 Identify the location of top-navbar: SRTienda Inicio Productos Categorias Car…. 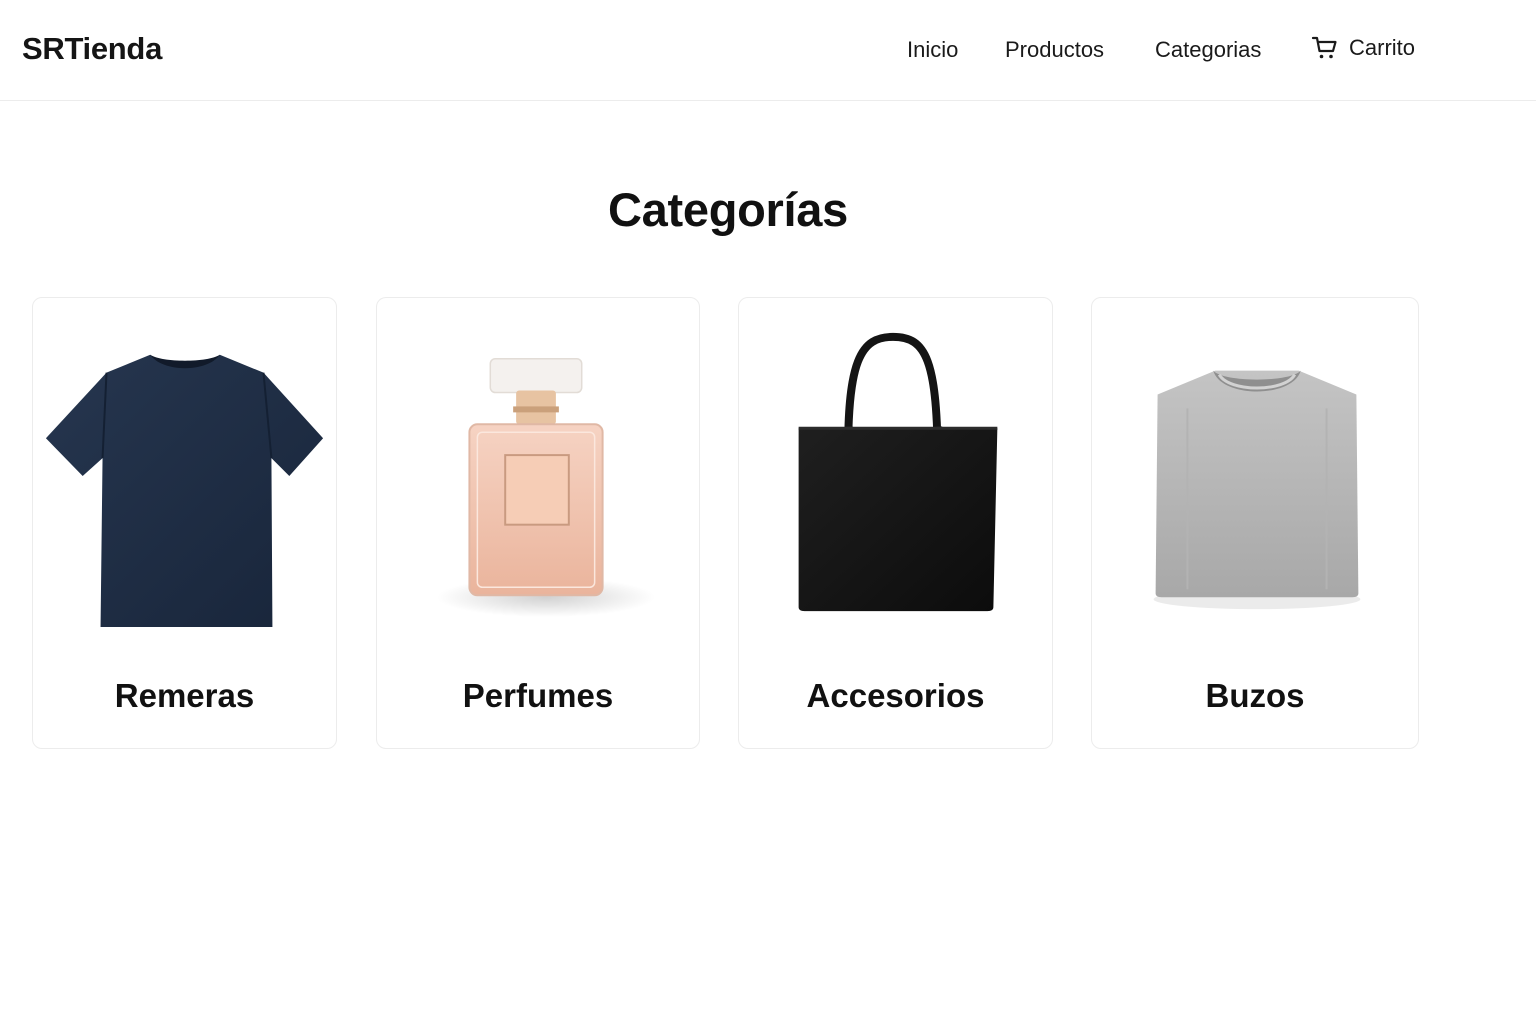
(768, 50).